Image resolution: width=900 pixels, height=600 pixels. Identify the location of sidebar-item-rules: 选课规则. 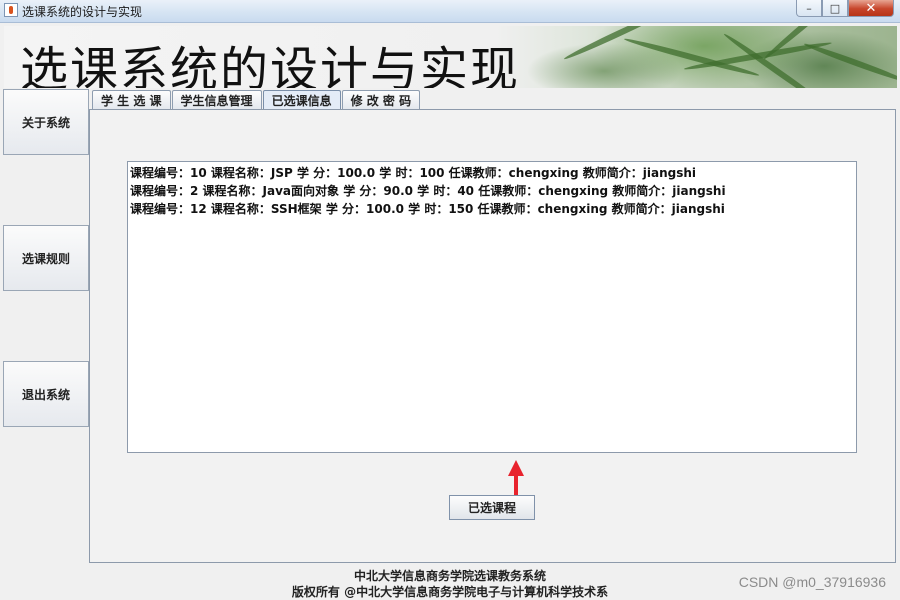
(46, 258).